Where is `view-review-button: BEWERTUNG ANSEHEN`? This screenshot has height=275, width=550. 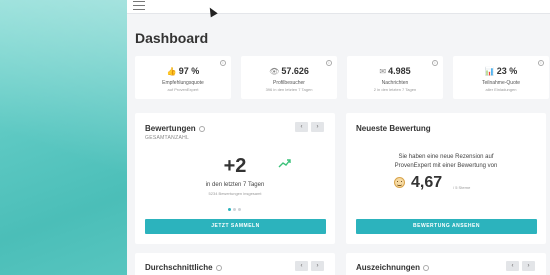
view-review-button: BEWERTUNG ANSEHEN is located at coordinates (446, 226).